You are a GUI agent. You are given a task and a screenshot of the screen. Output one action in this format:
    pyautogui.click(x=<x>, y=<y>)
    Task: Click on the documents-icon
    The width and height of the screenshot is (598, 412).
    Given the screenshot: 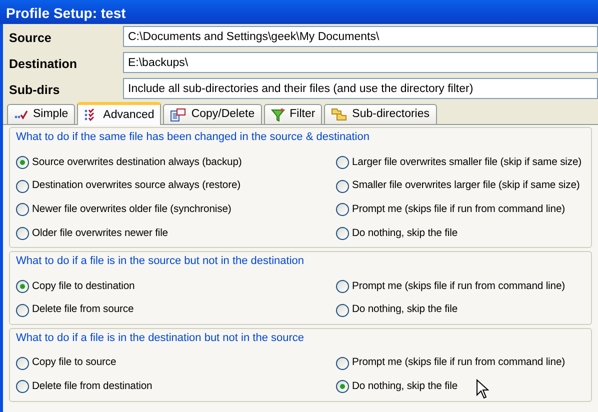 What is the action you would take?
    pyautogui.click(x=178, y=115)
    